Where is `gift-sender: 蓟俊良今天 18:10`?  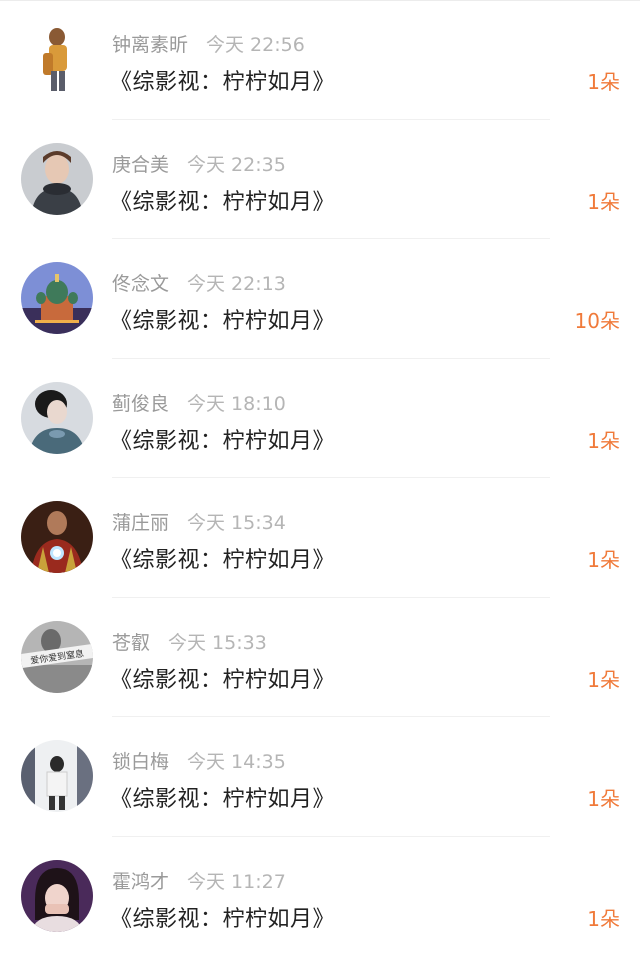
gift-sender: 蓟俊良今天 18:10 is located at coordinates (199, 402).